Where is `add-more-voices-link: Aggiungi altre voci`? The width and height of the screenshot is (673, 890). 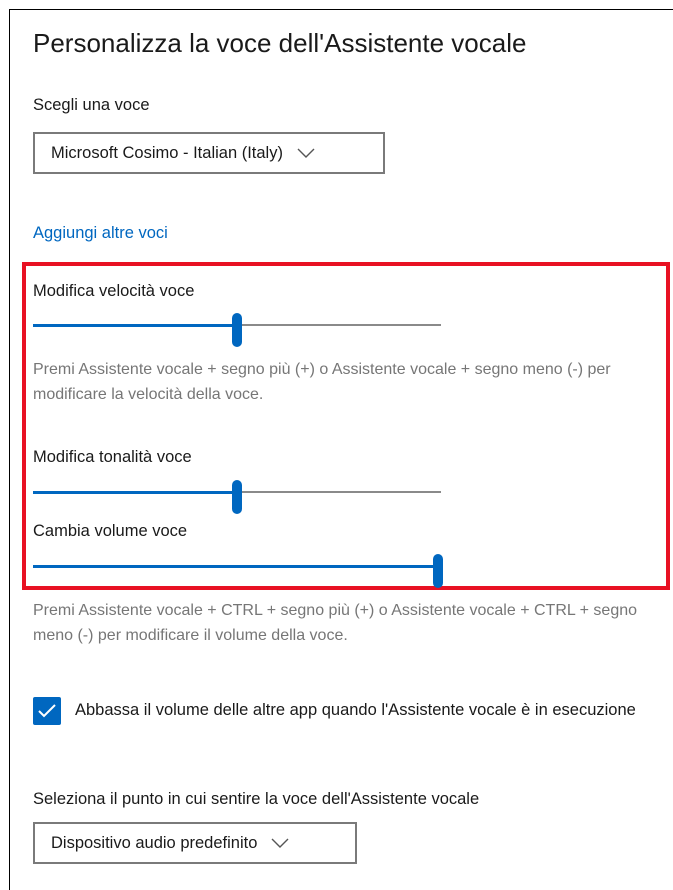 add-more-voices-link: Aggiungi altre voci is located at coordinates (100, 233).